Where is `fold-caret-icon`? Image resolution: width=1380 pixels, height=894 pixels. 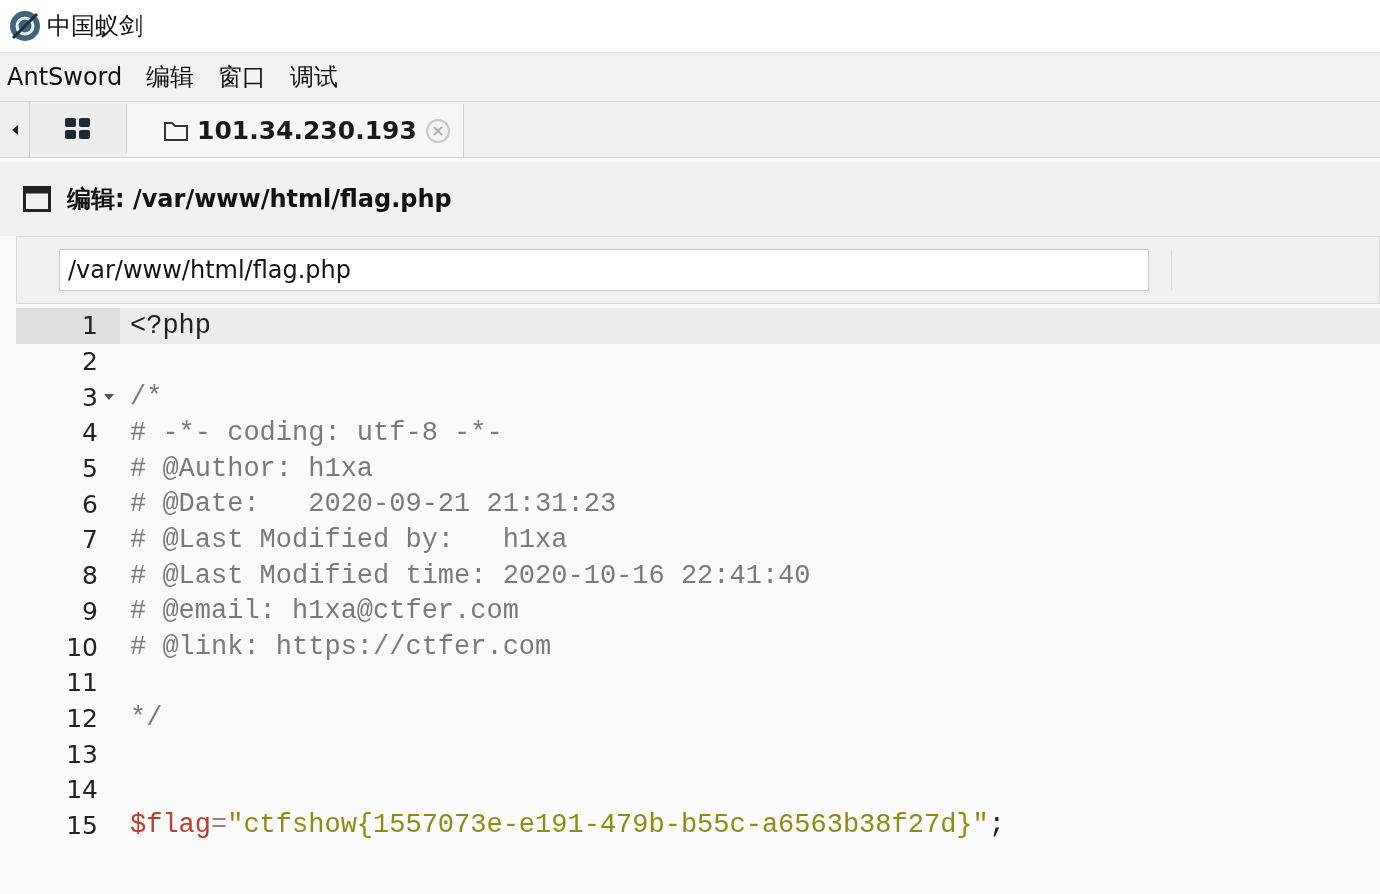
fold-caret-icon is located at coordinates (109, 397).